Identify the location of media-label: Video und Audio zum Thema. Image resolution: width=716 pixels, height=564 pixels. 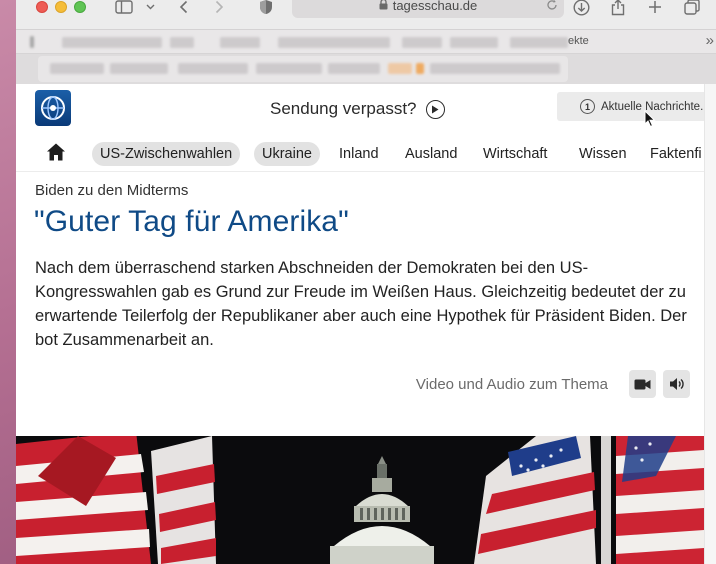
(511, 384).